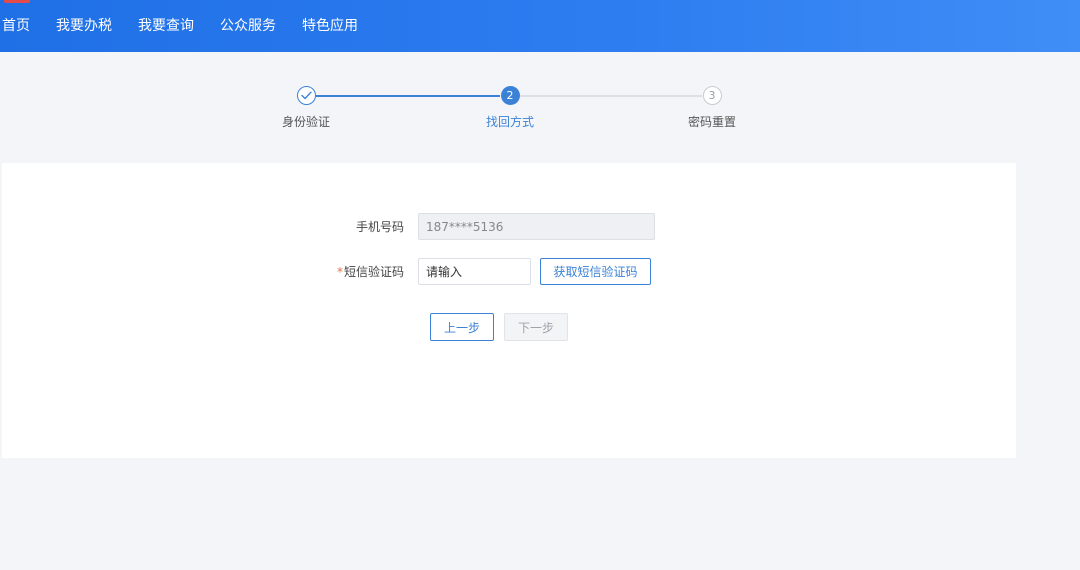  What do you see at coordinates (379, 227) in the screenshot?
I see `phone-label: 手机号码` at bounding box center [379, 227].